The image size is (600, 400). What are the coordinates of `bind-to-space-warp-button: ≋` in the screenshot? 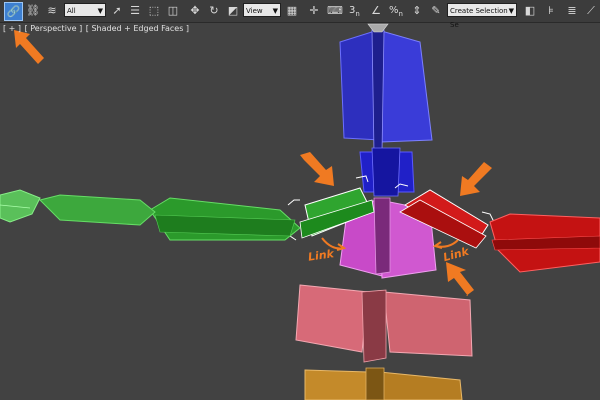 It's located at (52, 11).